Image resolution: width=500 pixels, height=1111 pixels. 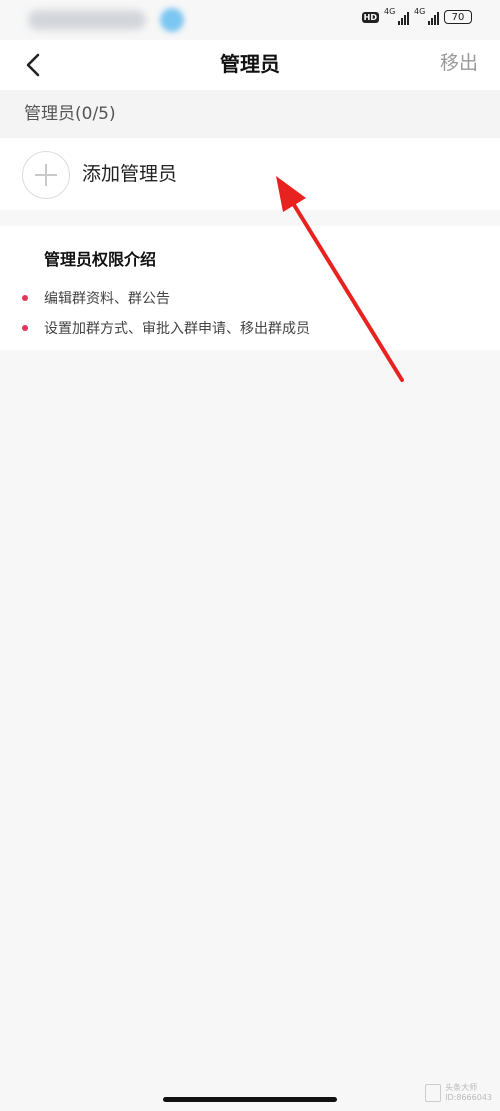 What do you see at coordinates (250, 114) in the screenshot?
I see `admin-count-header: 管理员(0/5)` at bounding box center [250, 114].